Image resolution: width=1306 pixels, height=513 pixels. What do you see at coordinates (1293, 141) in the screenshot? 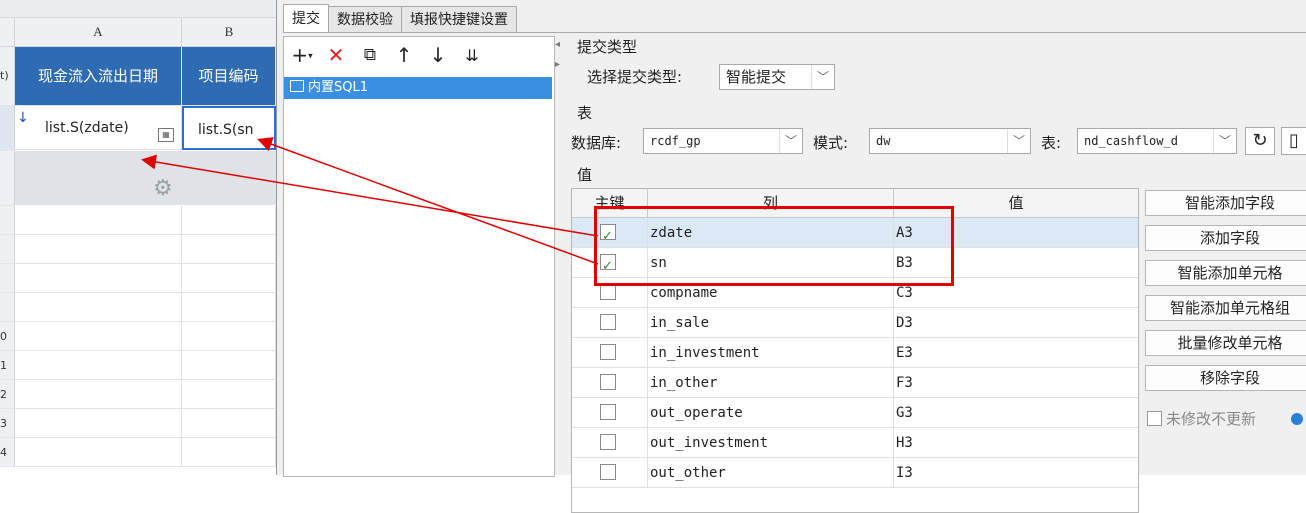
I see `edit-table-icon: ▯` at bounding box center [1293, 141].